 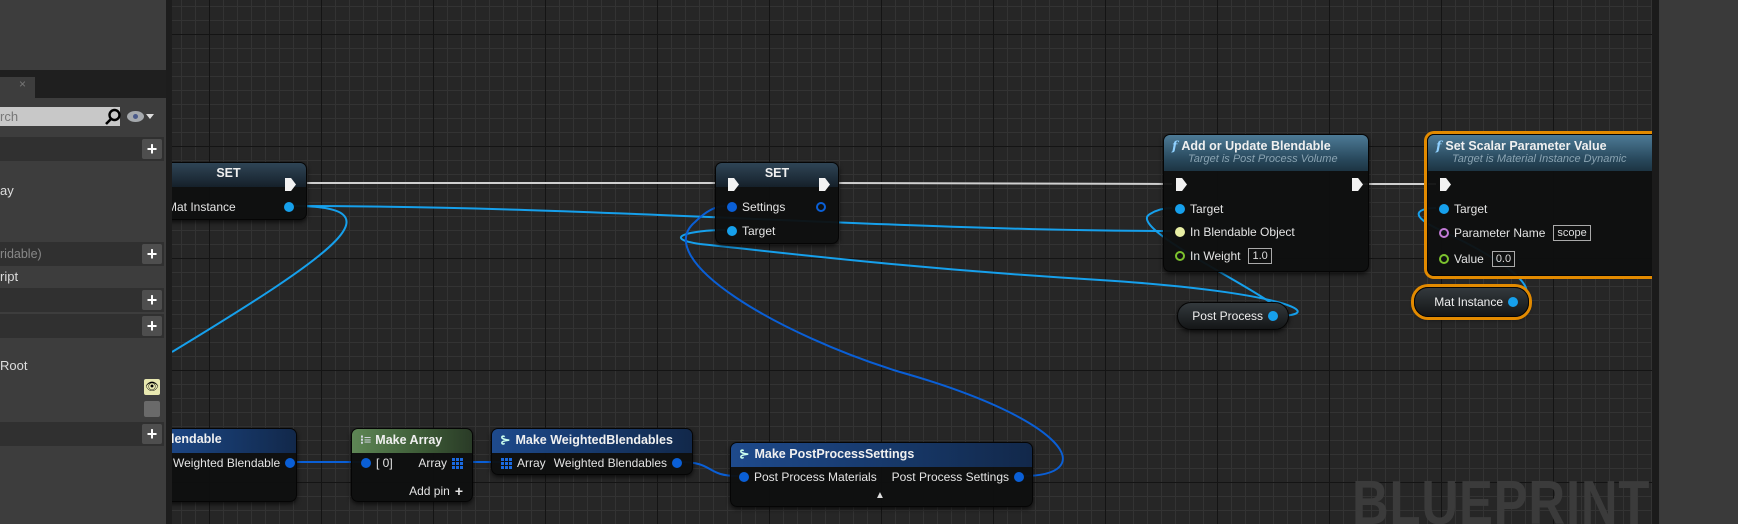 What do you see at coordinates (83, 84) in the screenshot?
I see `panel-tab-bar: ×` at bounding box center [83, 84].